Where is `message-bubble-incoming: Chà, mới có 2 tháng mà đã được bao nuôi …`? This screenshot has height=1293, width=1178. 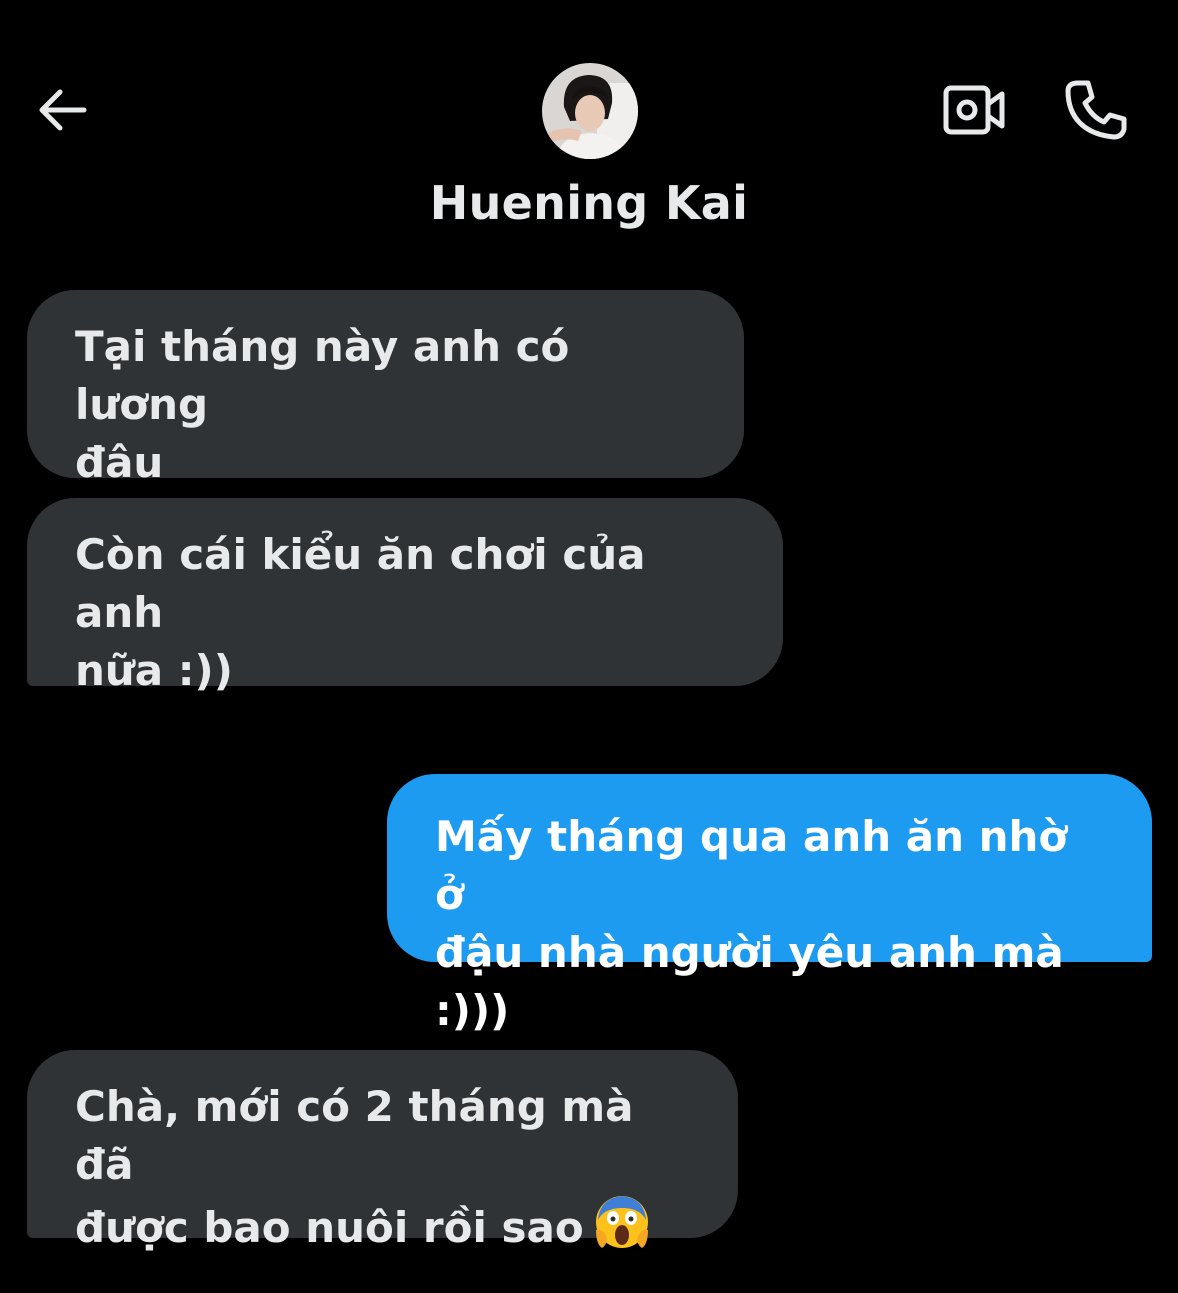
message-bubble-incoming: Chà, mới có 2 tháng mà đã được bao nuôi … is located at coordinates (382, 1151).